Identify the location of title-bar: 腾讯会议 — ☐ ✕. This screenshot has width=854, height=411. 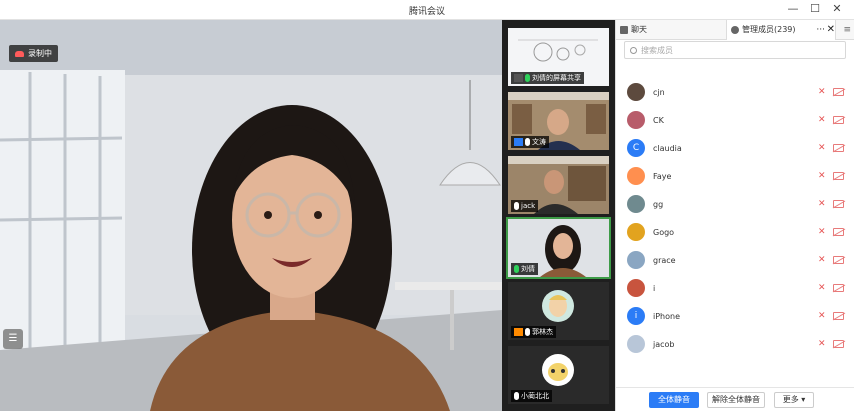
(427, 10).